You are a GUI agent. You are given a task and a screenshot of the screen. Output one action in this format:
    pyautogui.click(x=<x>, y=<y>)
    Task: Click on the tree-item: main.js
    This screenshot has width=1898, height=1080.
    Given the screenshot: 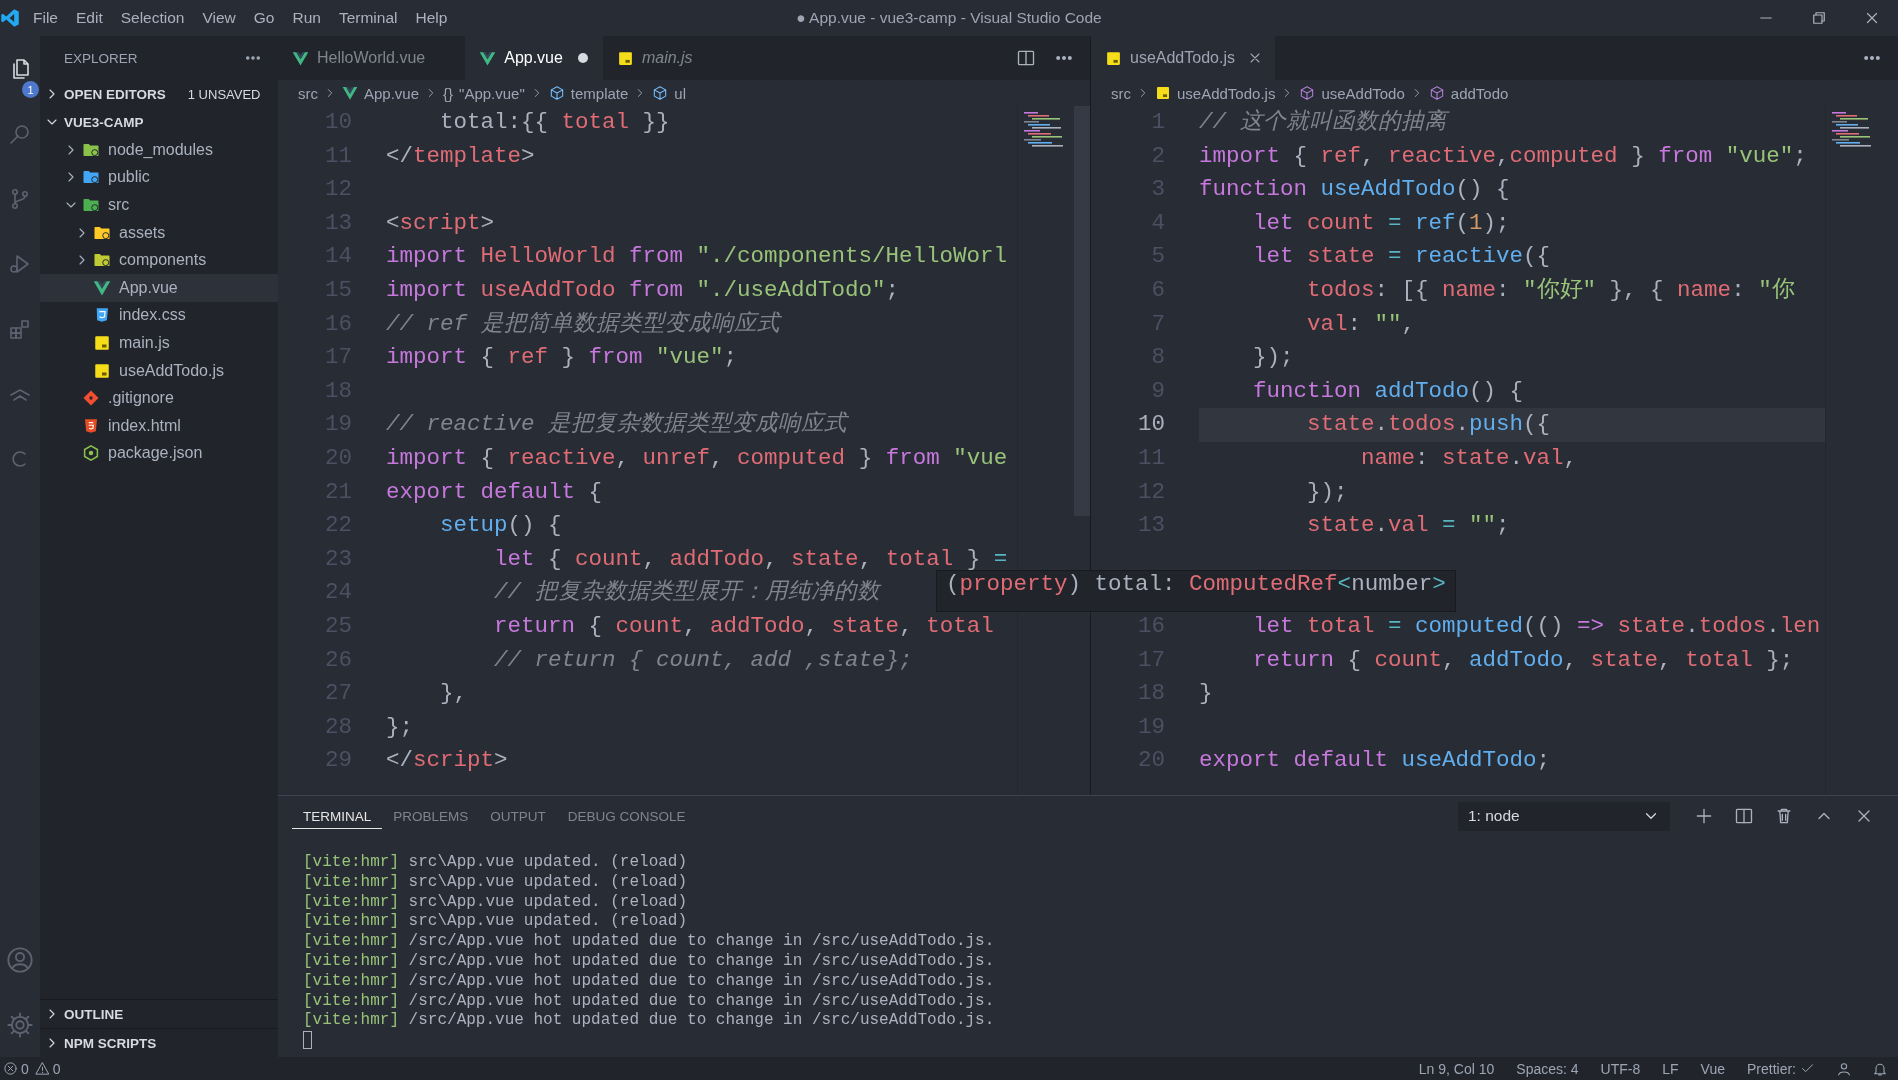 What is the action you would take?
    pyautogui.click(x=159, y=343)
    